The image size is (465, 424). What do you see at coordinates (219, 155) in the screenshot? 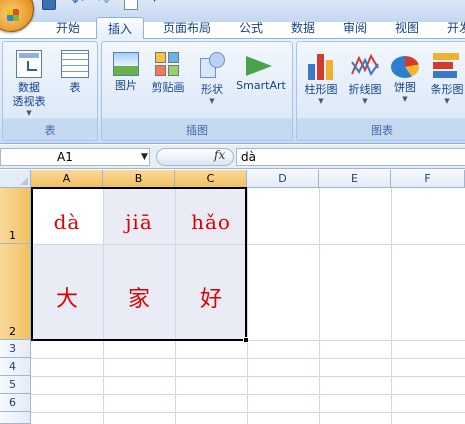
I see `insert-function-icon: fx` at bounding box center [219, 155].